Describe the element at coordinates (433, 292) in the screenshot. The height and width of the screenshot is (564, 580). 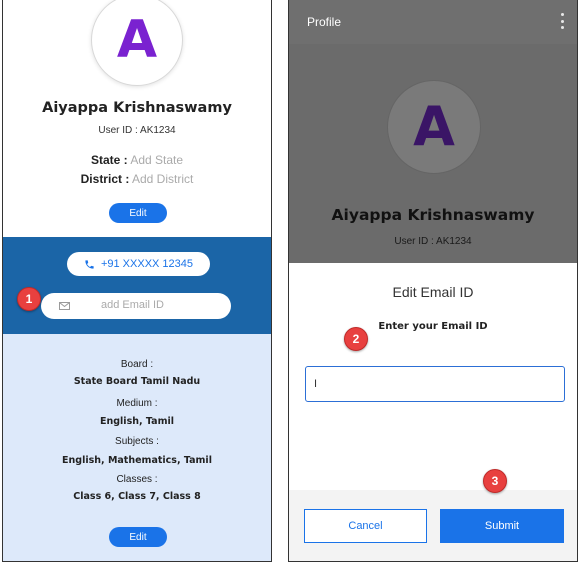
I see `dialog-title: Edit Email ID` at that location.